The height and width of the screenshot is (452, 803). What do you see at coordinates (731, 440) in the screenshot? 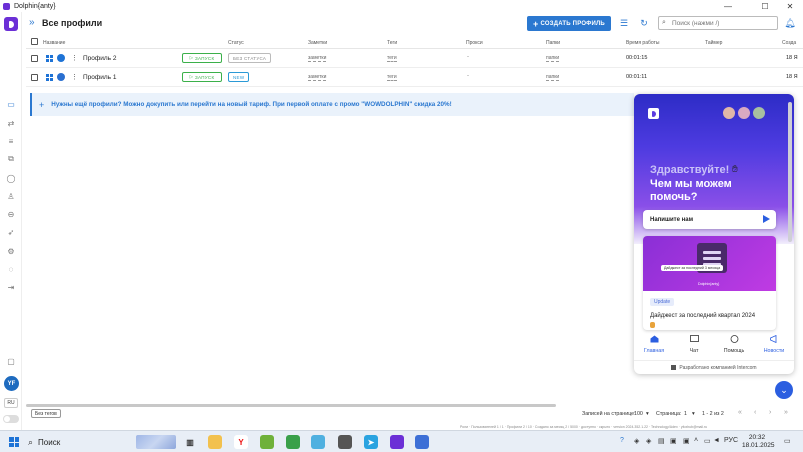
I see `input-language: РУС` at bounding box center [731, 440].